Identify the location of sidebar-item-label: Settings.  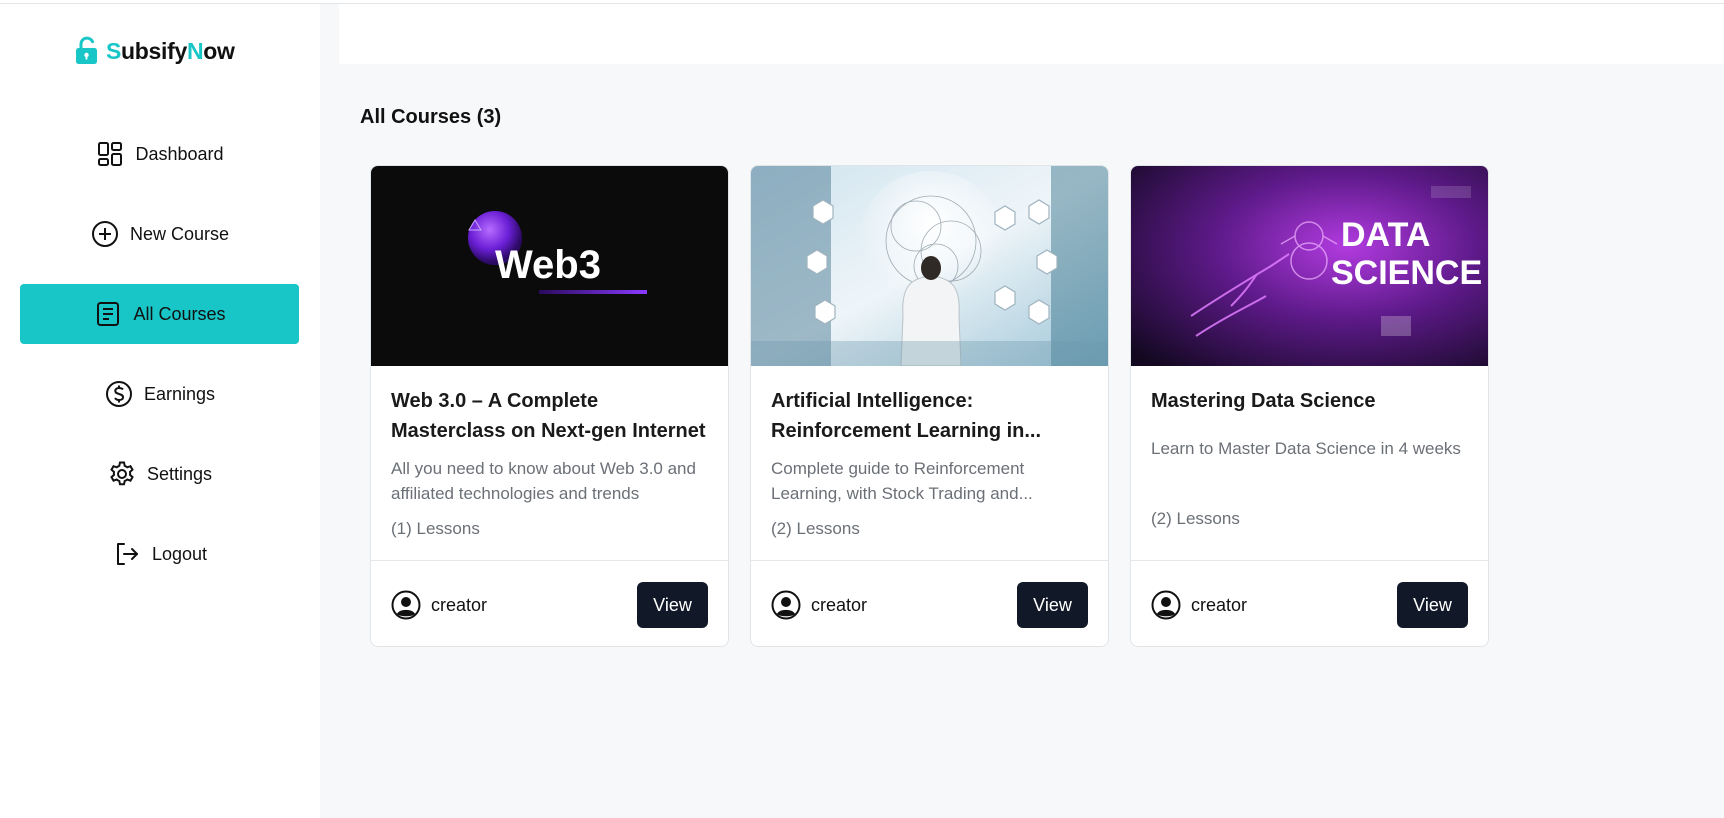
(179, 473).